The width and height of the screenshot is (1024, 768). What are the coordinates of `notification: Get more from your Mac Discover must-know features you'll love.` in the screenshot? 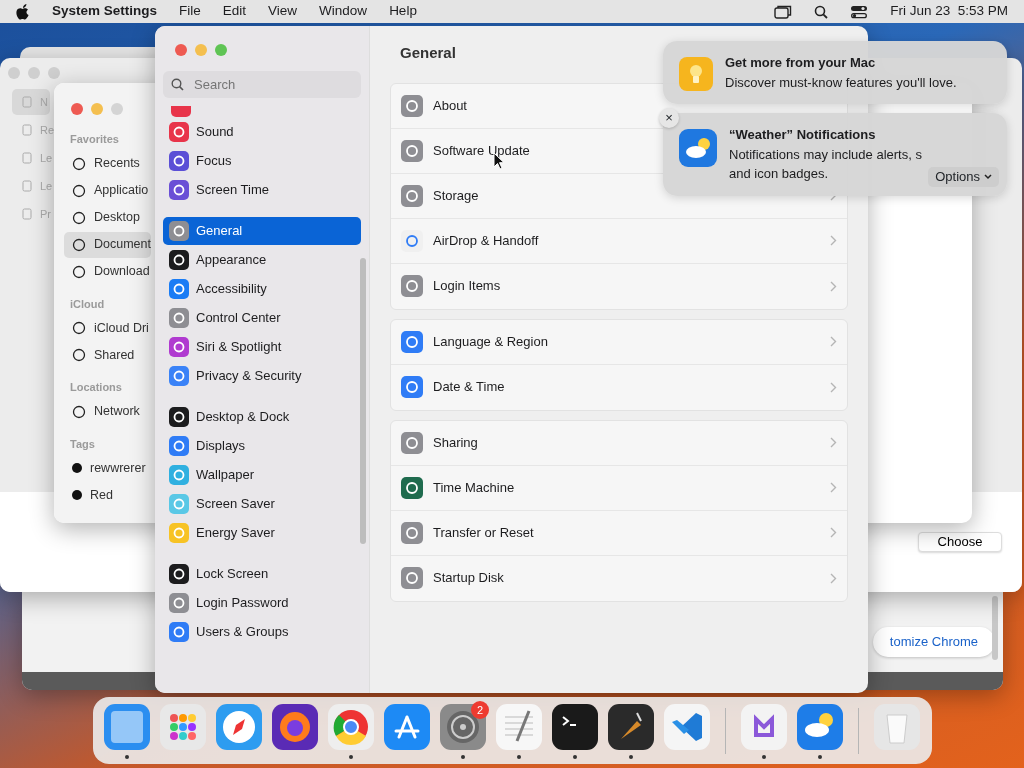 It's located at (835, 72).